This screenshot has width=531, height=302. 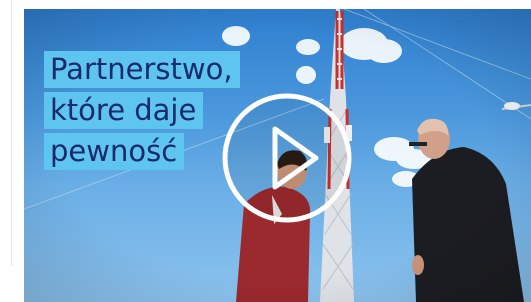 What do you see at coordinates (142, 69) in the screenshot?
I see `headline-line-1: Partnerstwo,` at bounding box center [142, 69].